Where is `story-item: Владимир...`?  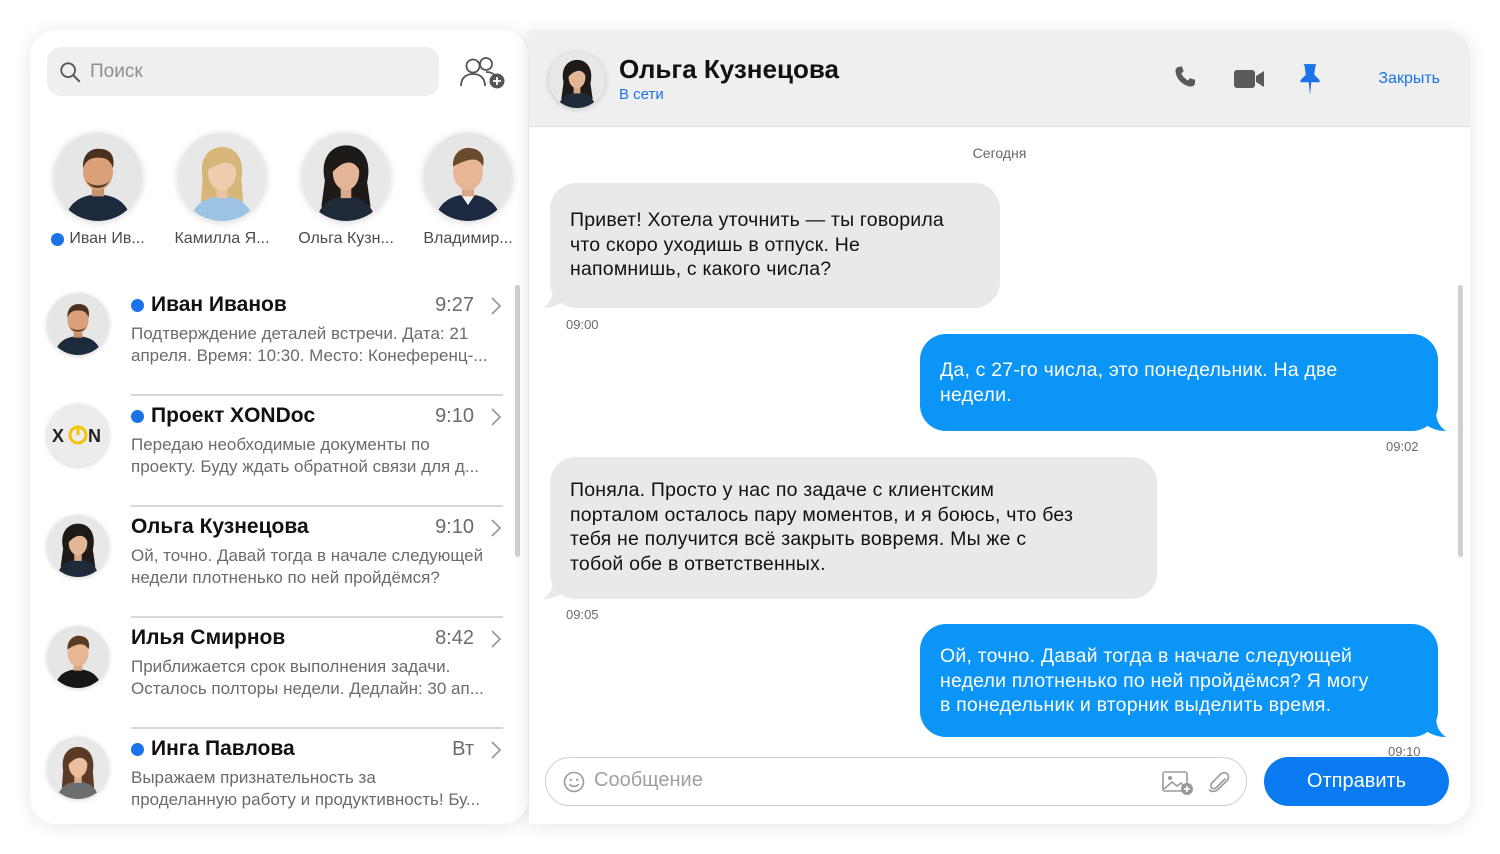 story-item: Владимир... is located at coordinates (468, 190).